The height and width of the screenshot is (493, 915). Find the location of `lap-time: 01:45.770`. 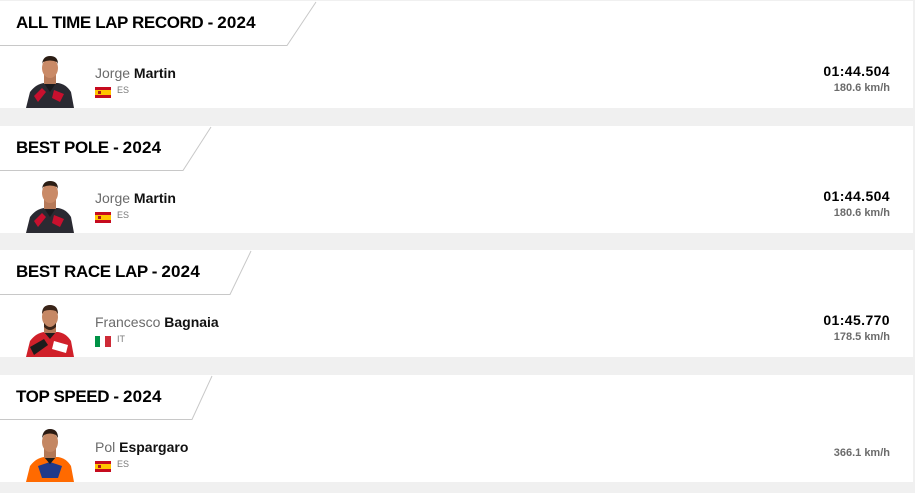

lap-time: 01:45.770 is located at coordinates (856, 320).